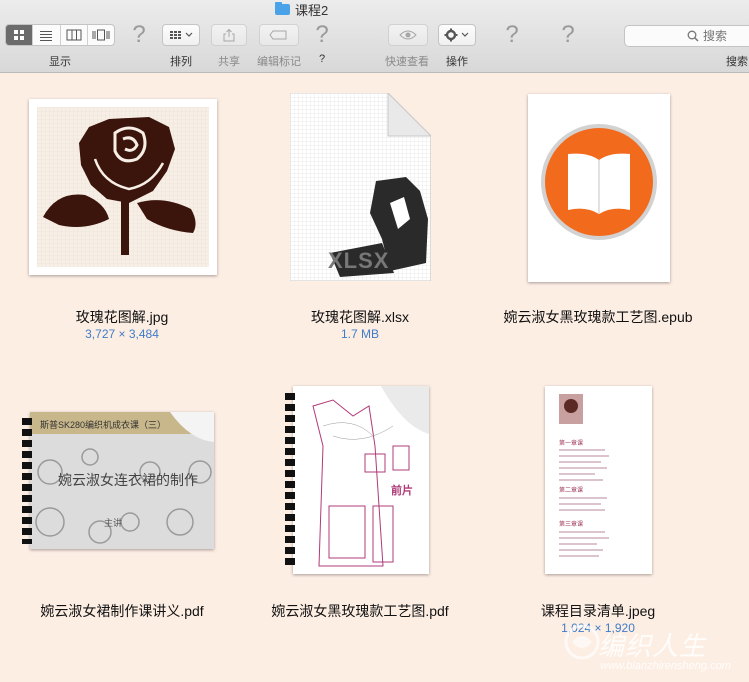  I want to click on catalog-section-1: 第一章课, so click(571, 444).